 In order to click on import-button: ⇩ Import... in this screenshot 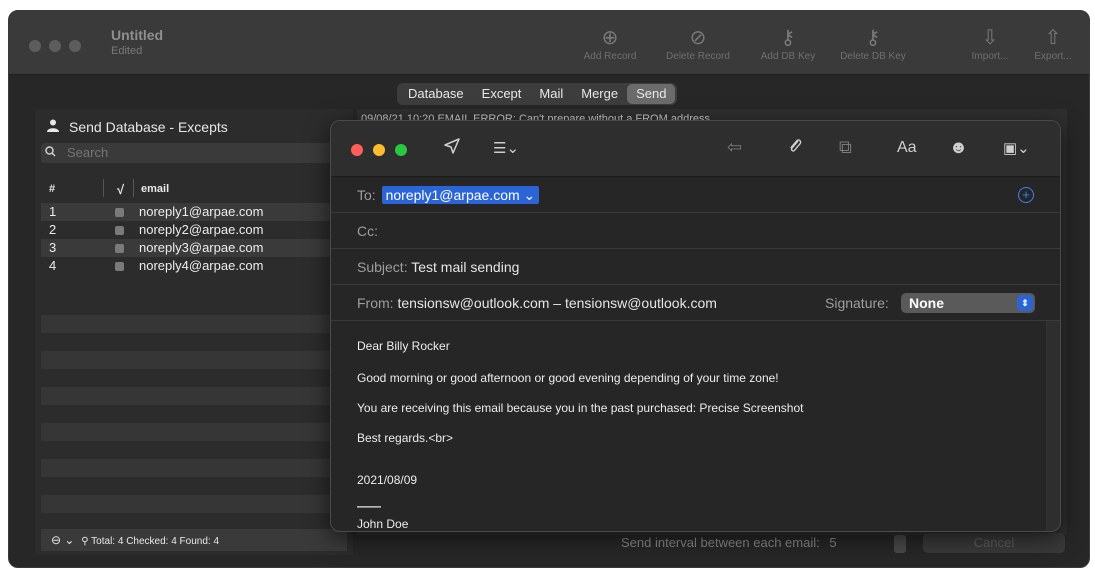, I will do `click(990, 43)`.